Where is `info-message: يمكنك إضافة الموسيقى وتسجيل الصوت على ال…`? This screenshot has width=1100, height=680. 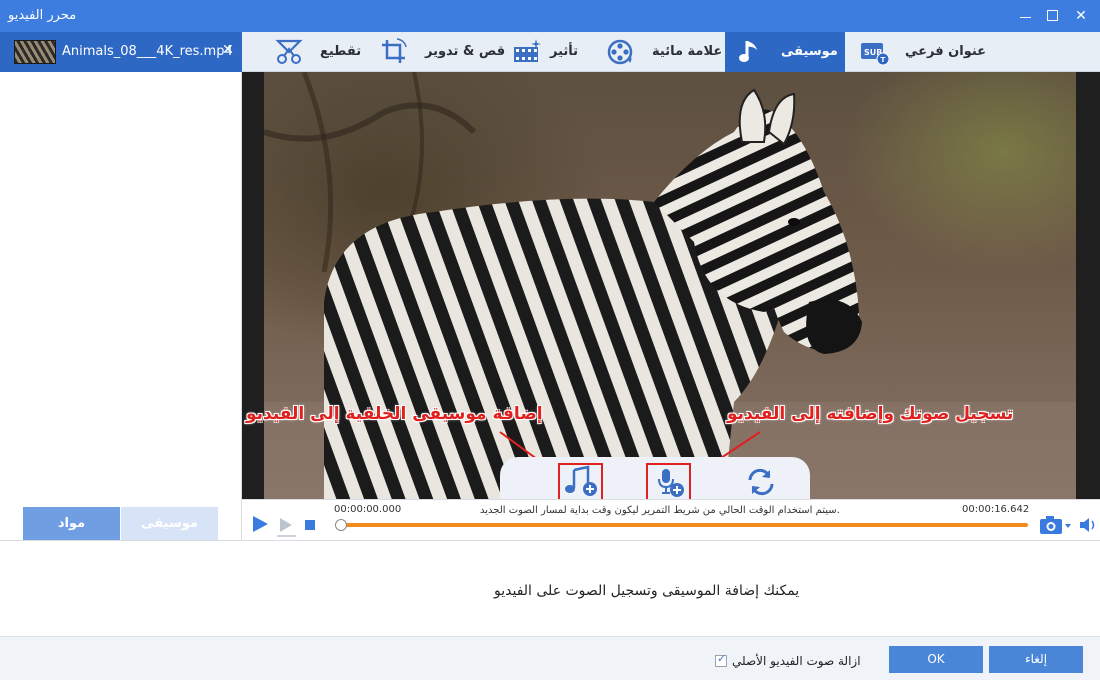 info-message: يمكنك إضافة الموسيقى وتسجيل الصوت على ال… is located at coordinates (647, 591).